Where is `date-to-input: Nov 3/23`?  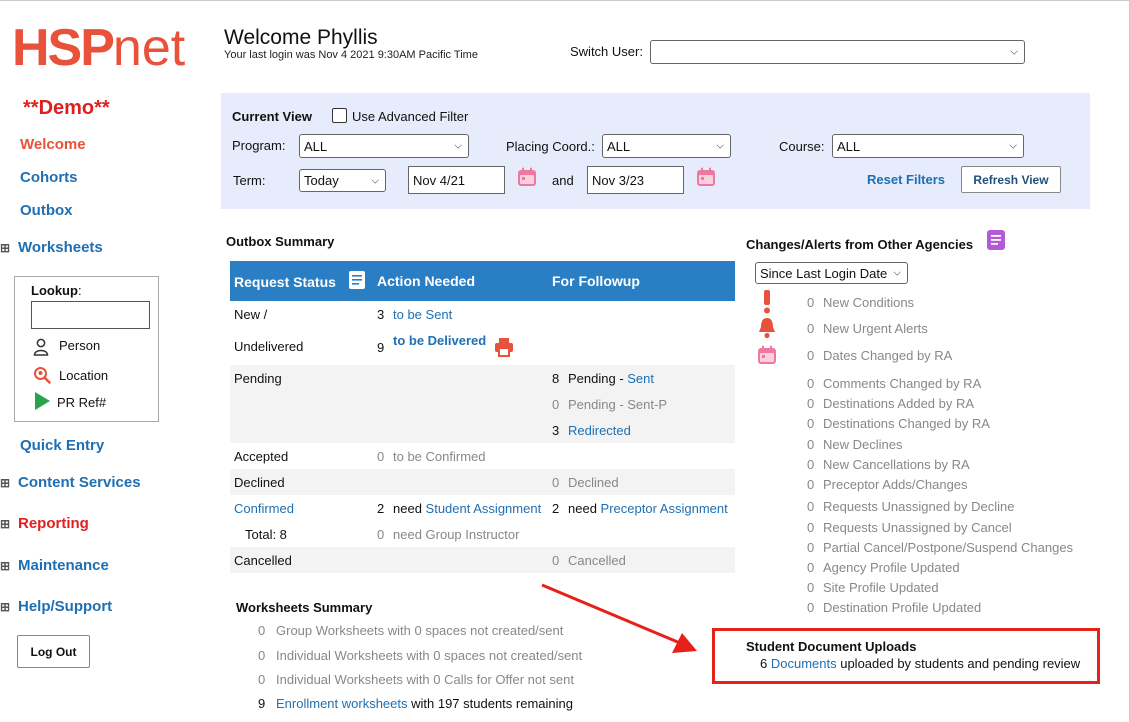
date-to-input: Nov 3/23 is located at coordinates (635, 180).